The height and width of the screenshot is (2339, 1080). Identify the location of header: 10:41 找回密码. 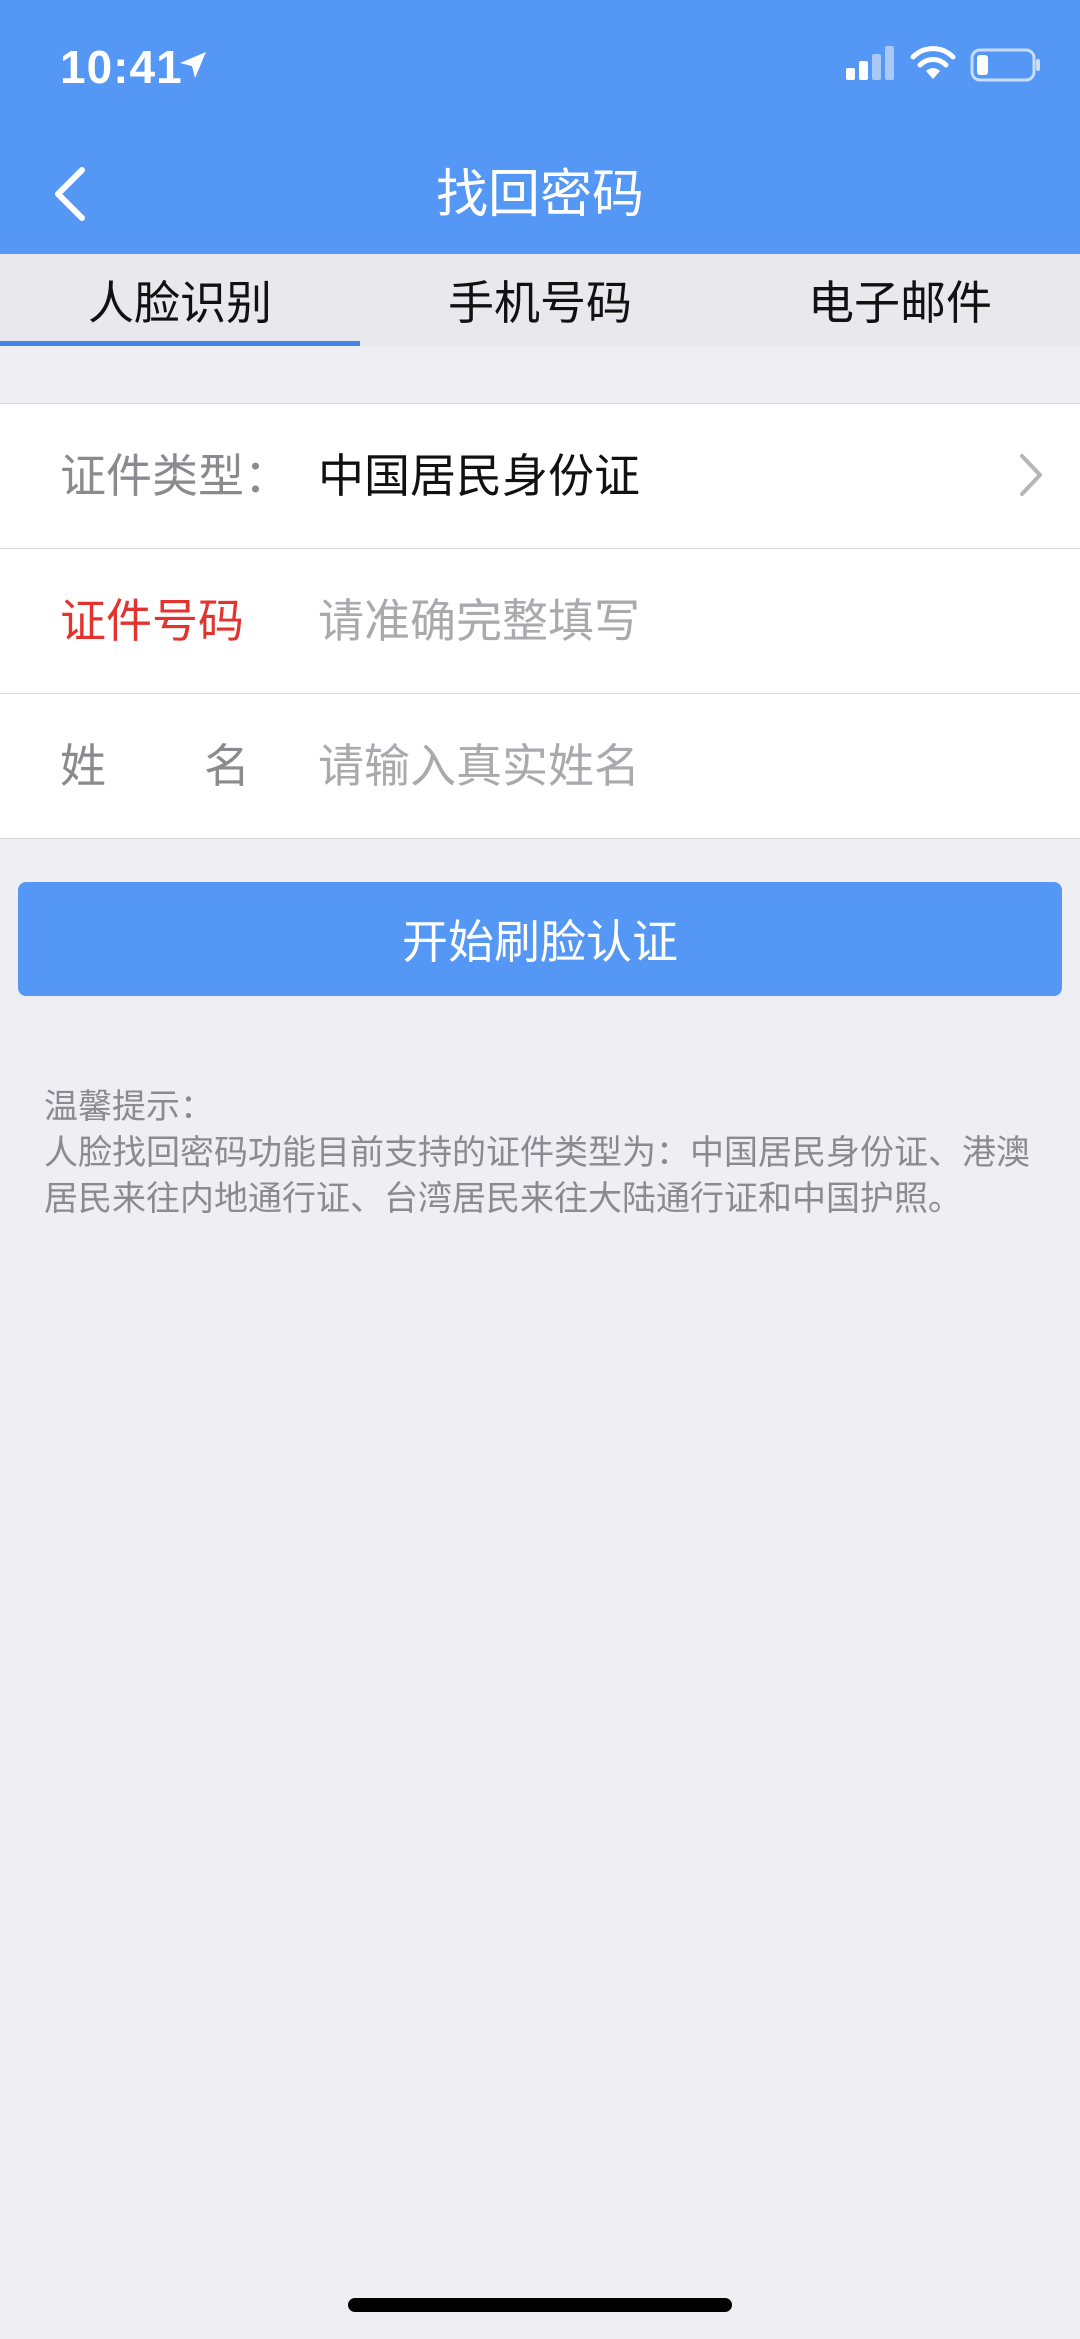
(540, 127).